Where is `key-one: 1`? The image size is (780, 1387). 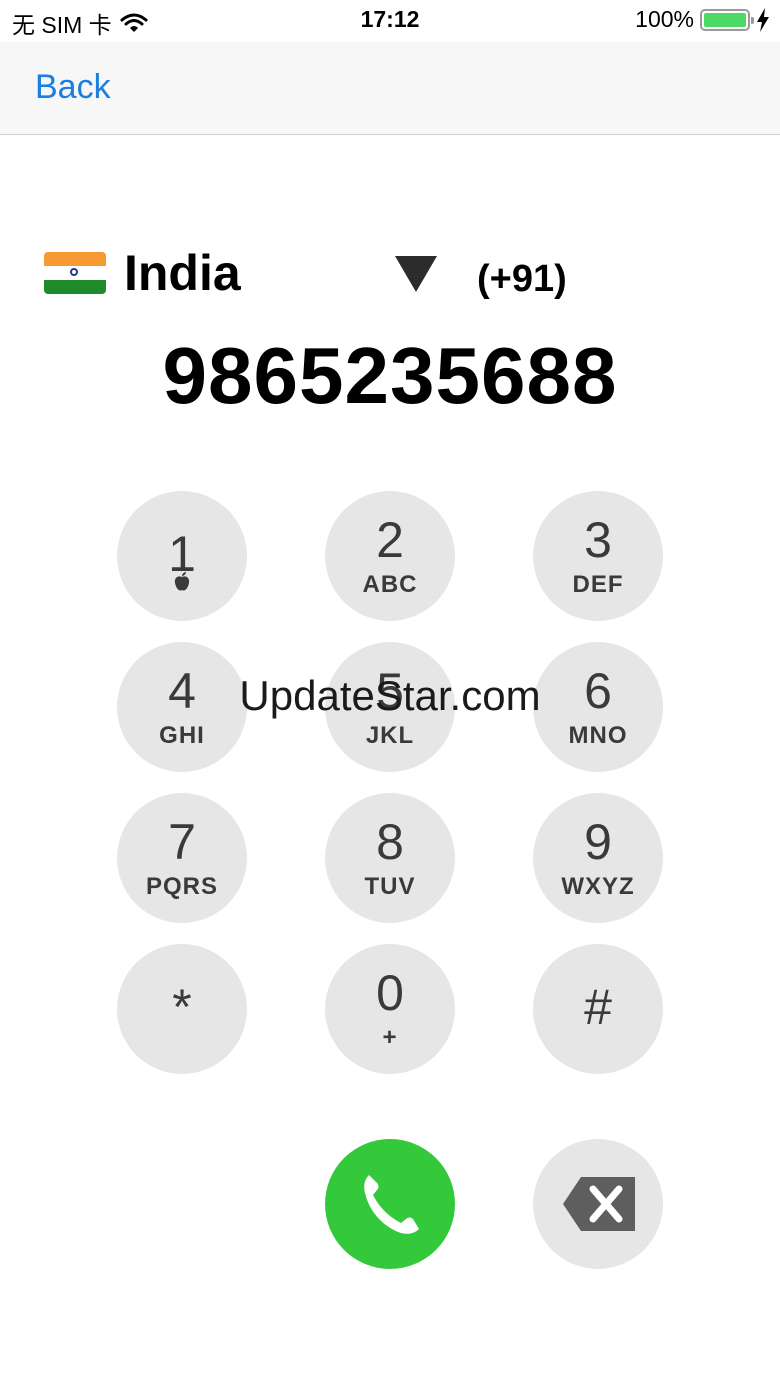 key-one: 1 is located at coordinates (182, 556).